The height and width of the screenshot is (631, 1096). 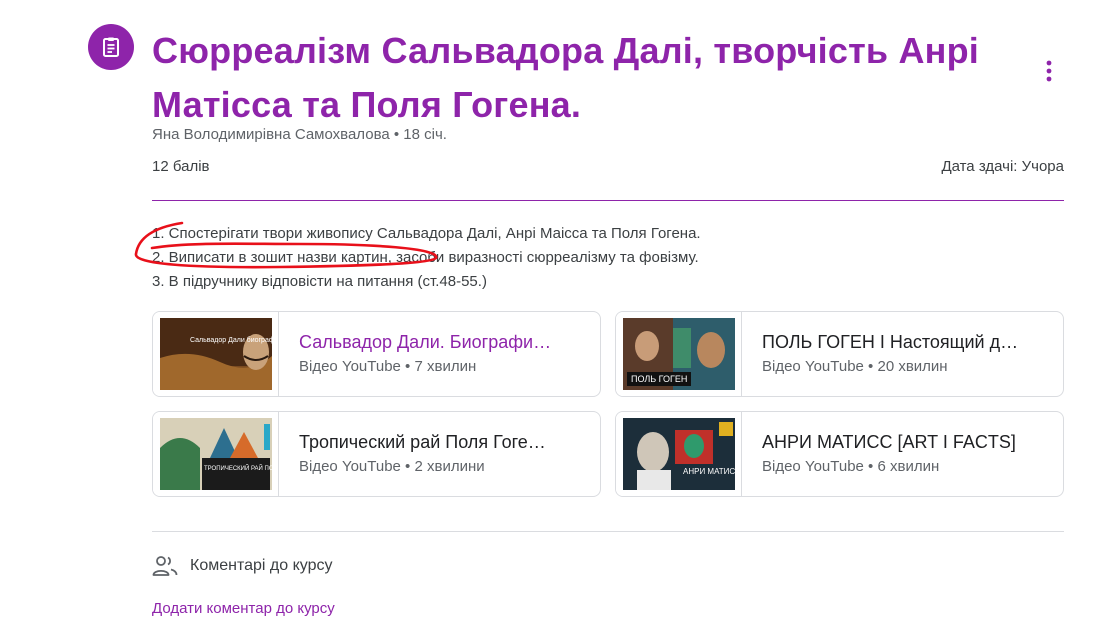 What do you see at coordinates (855, 366) in the screenshot?
I see `attachment-subtitle: Відео YouTube • 20 хвилин` at bounding box center [855, 366].